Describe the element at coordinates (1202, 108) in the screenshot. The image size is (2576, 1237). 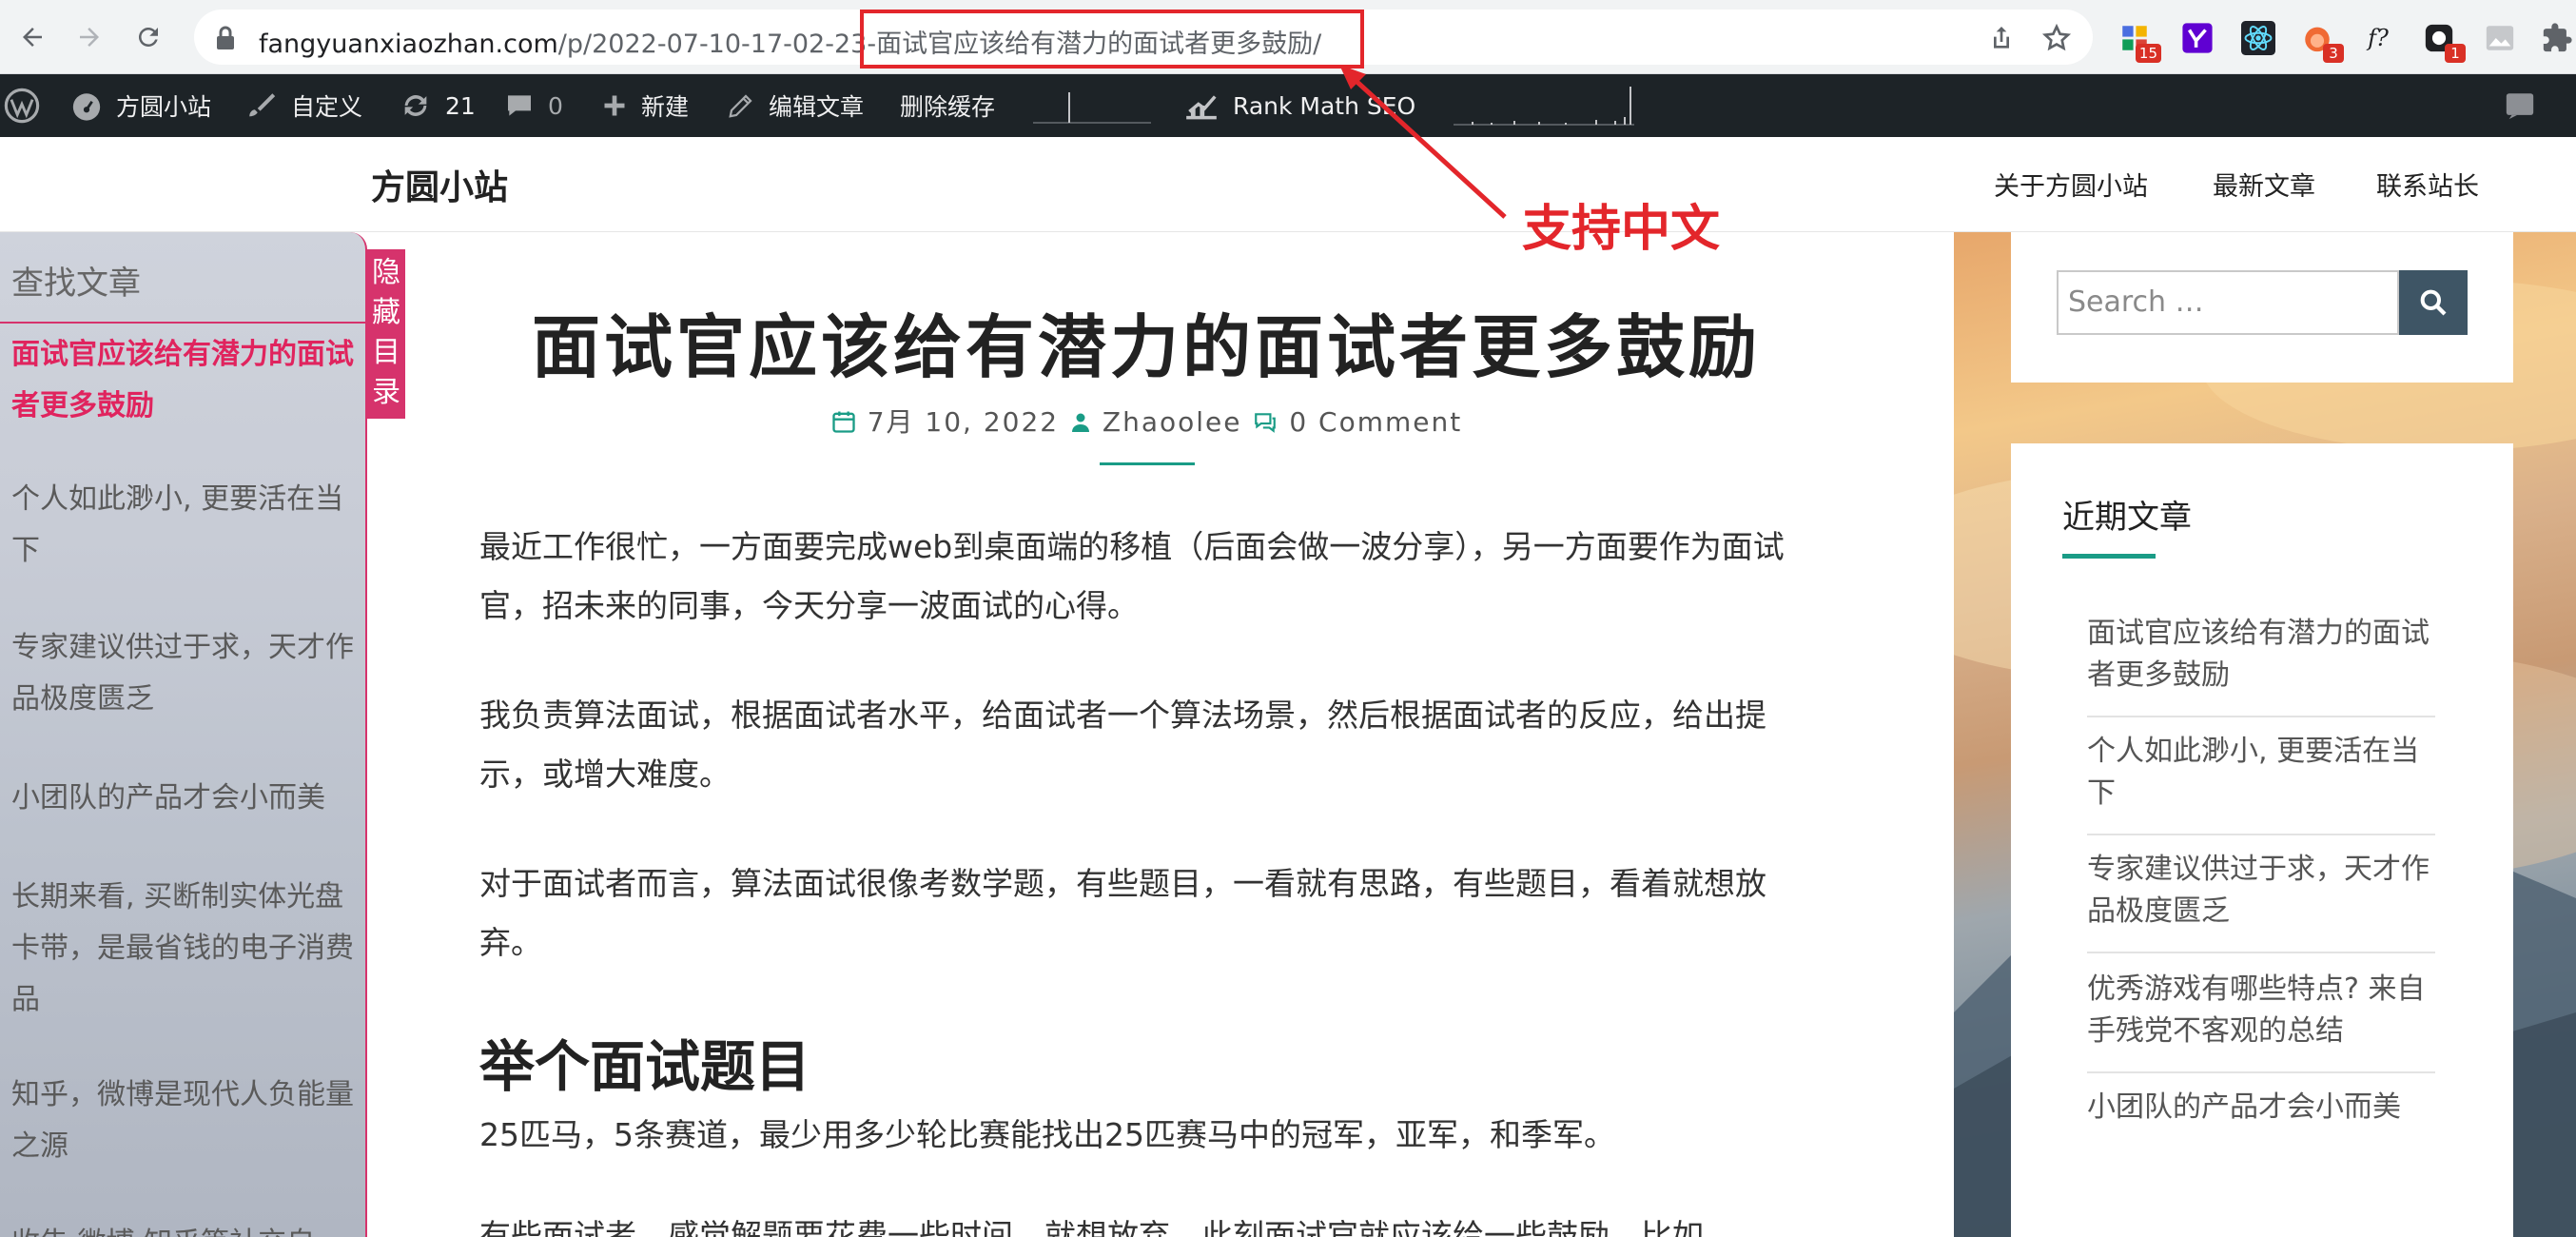
I see `rank-math-chart-icon` at that location.